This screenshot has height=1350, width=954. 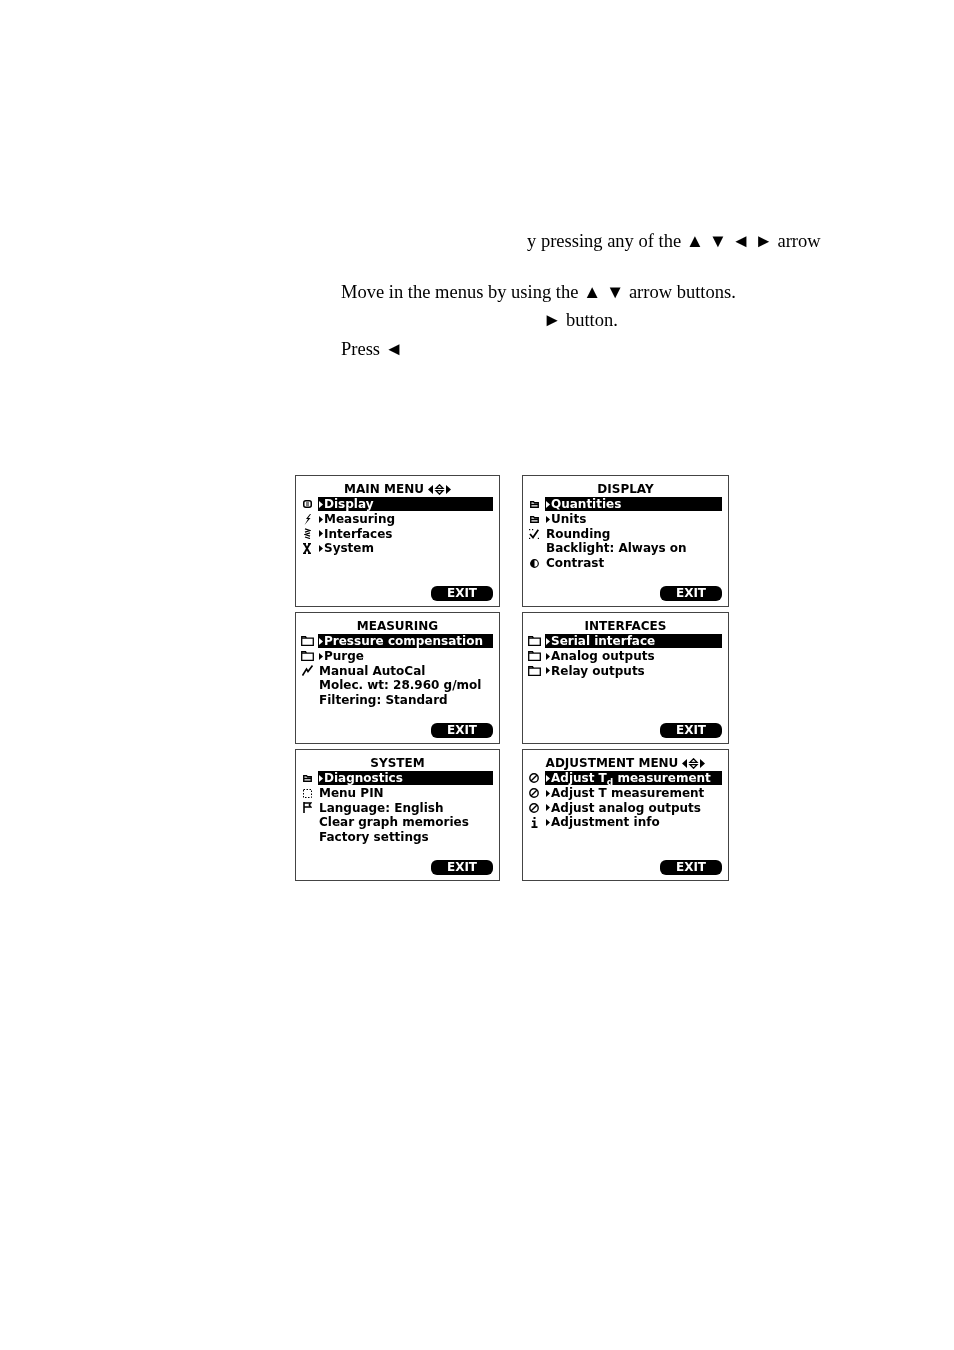 What do you see at coordinates (307, 504) in the screenshot?
I see `screen-icon` at bounding box center [307, 504].